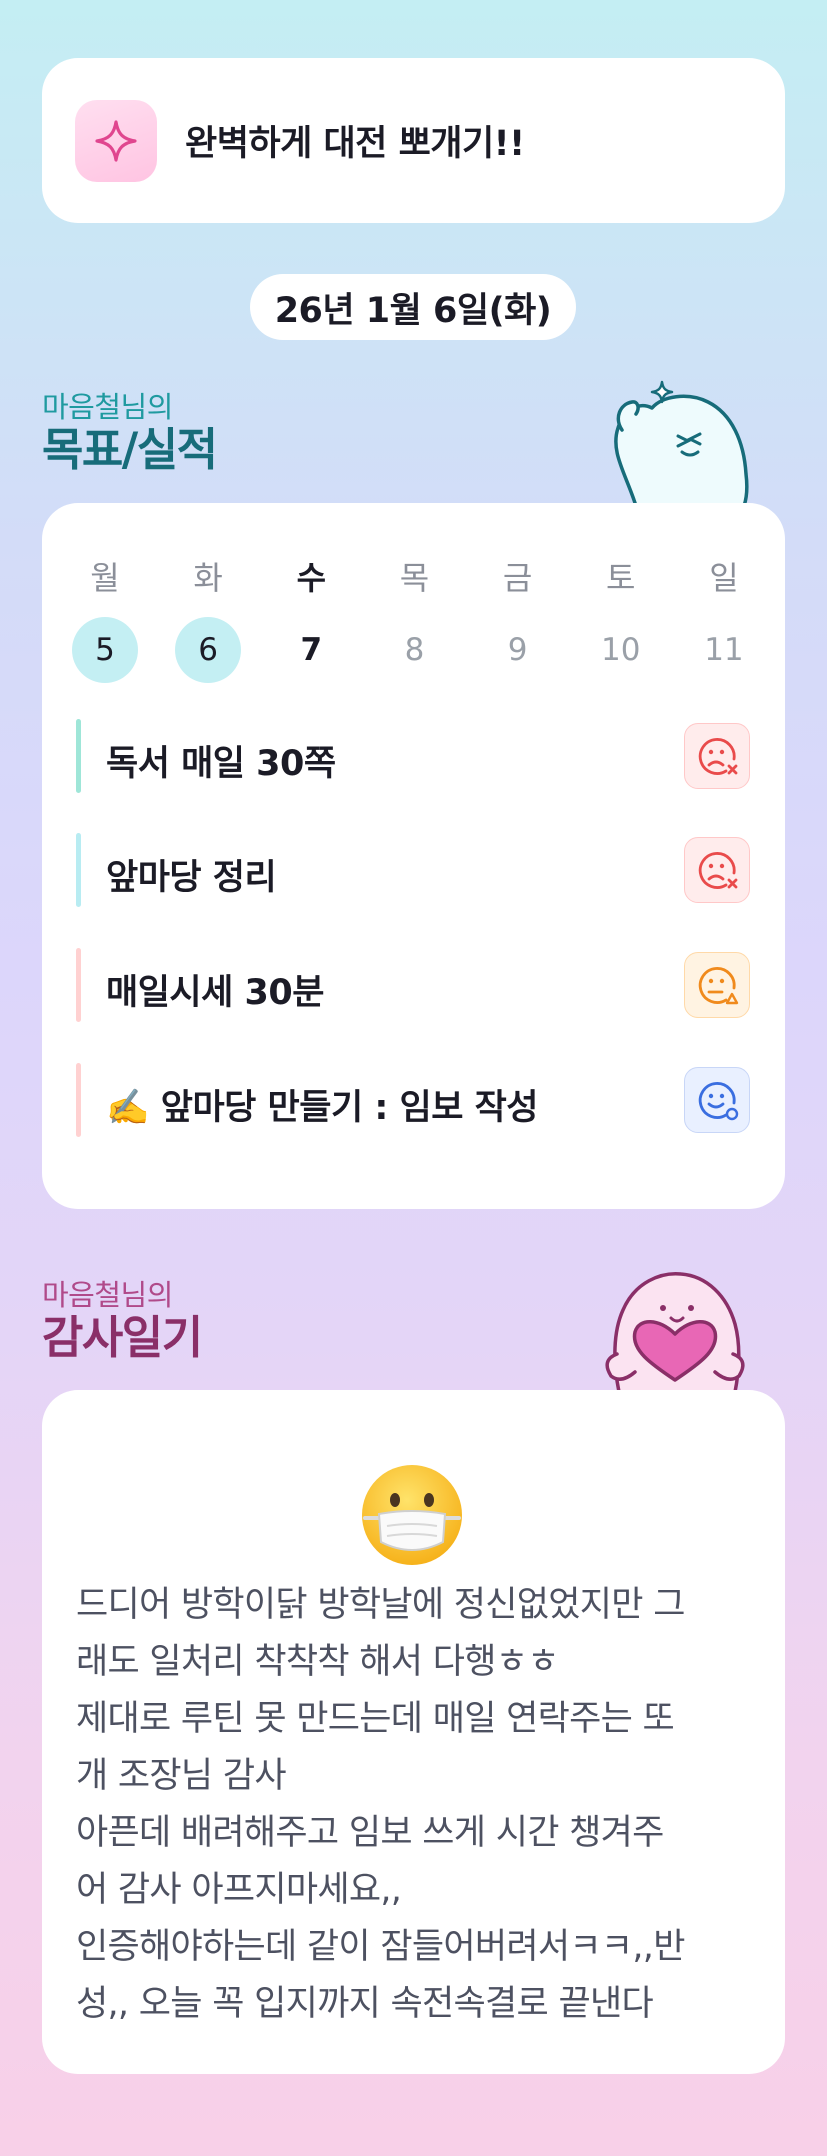 This screenshot has height=2156, width=827. Describe the element at coordinates (311, 578) in the screenshot. I see `day-label: 수` at that location.